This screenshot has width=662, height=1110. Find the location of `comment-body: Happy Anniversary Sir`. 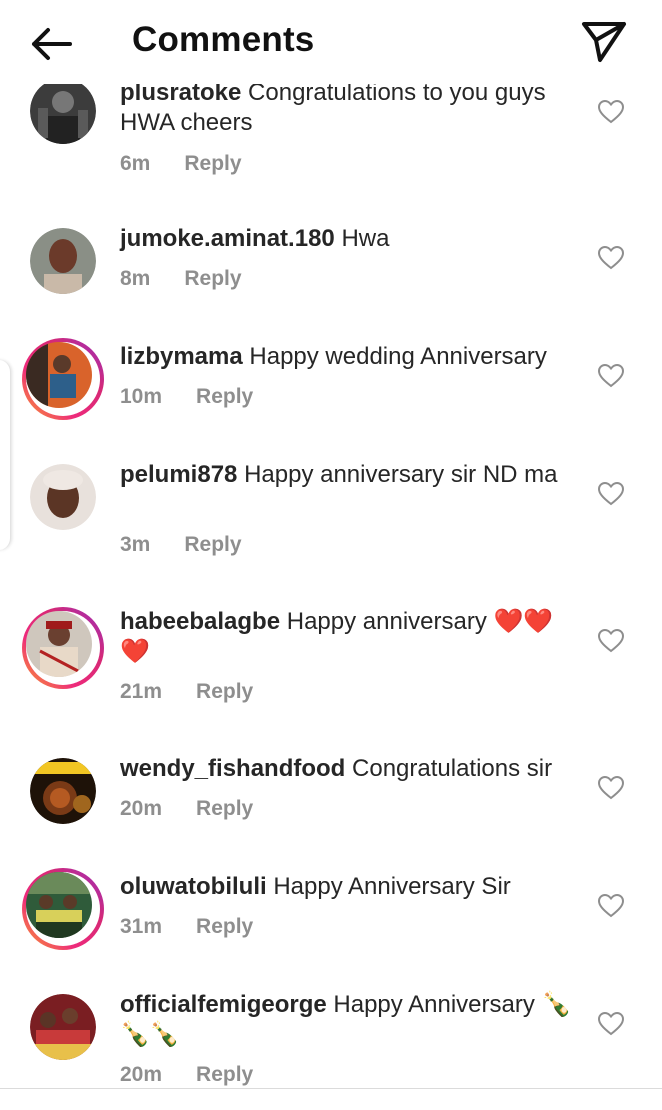

comment-body: Happy Anniversary Sir is located at coordinates (392, 886).